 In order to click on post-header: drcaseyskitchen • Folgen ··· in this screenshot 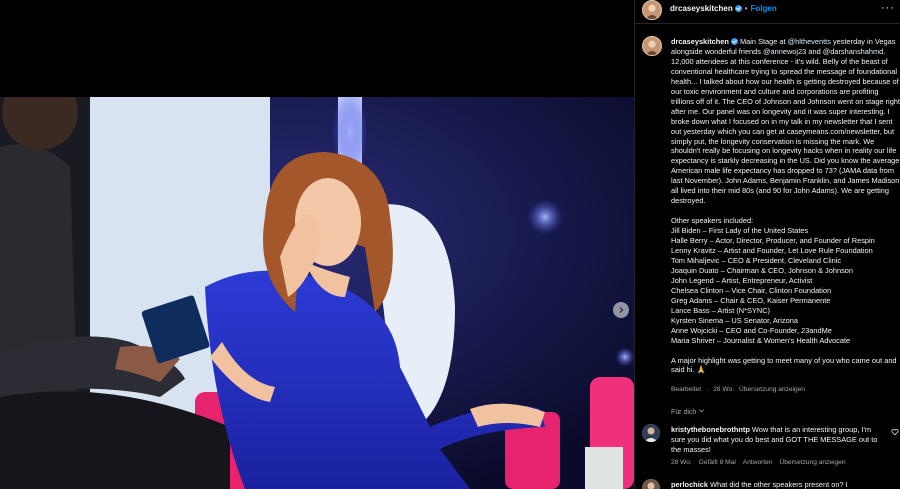, I will do `click(767, 12)`.